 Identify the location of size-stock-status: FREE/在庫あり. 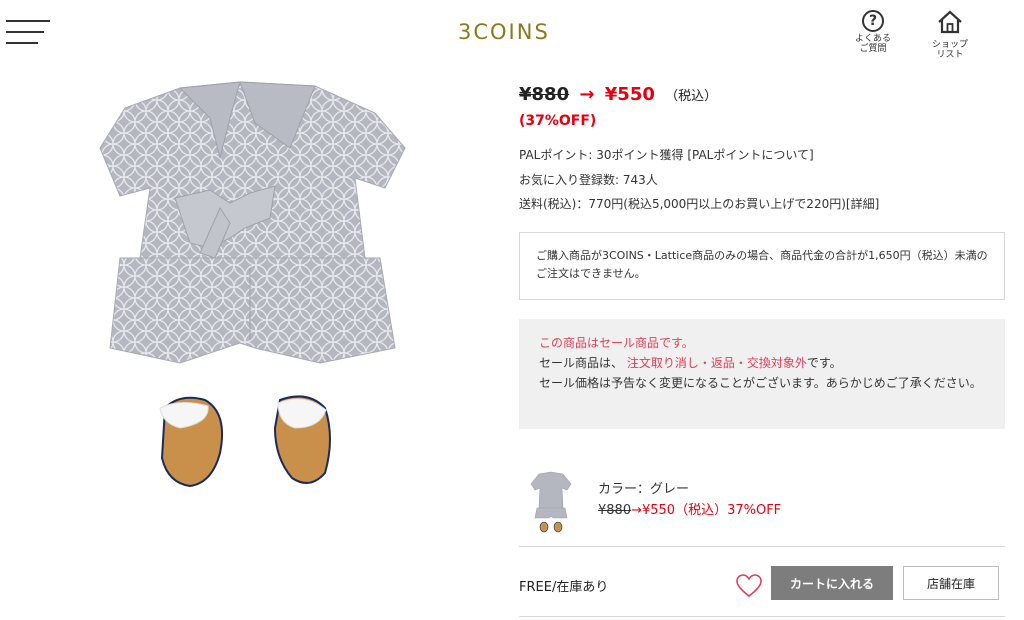
(564, 587).